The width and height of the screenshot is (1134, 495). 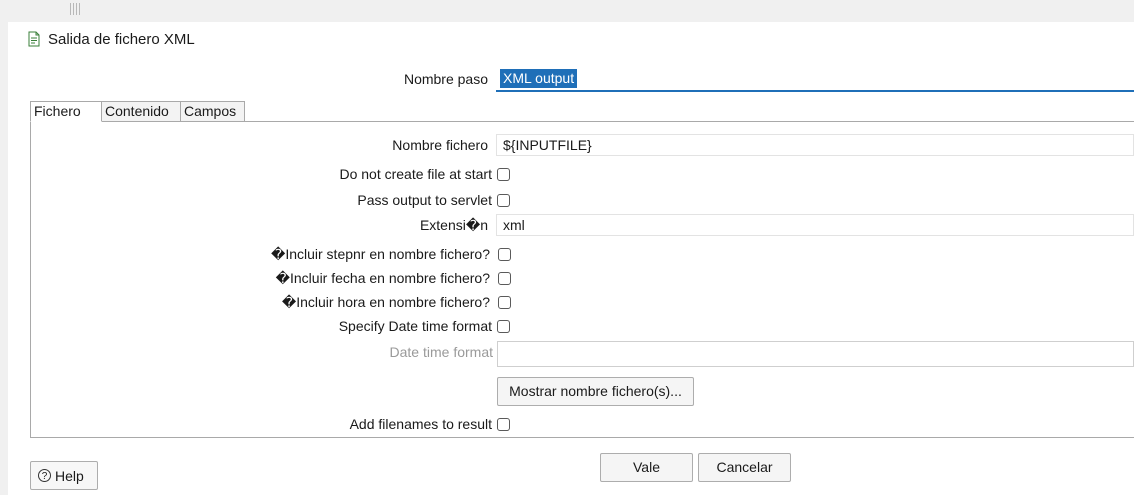 What do you see at coordinates (66, 111) in the screenshot?
I see `tab-fichero: Fichero` at bounding box center [66, 111].